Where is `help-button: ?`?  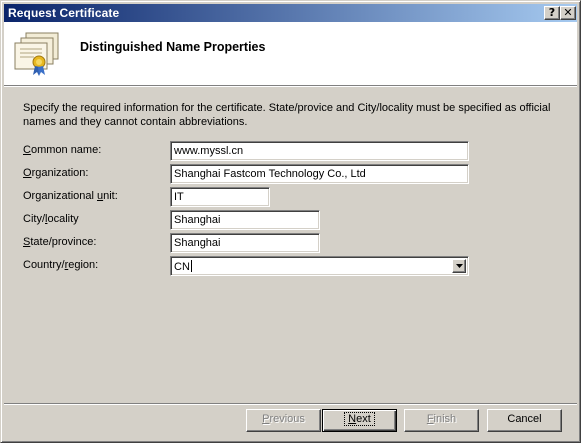
help-button: ? is located at coordinates (552, 13).